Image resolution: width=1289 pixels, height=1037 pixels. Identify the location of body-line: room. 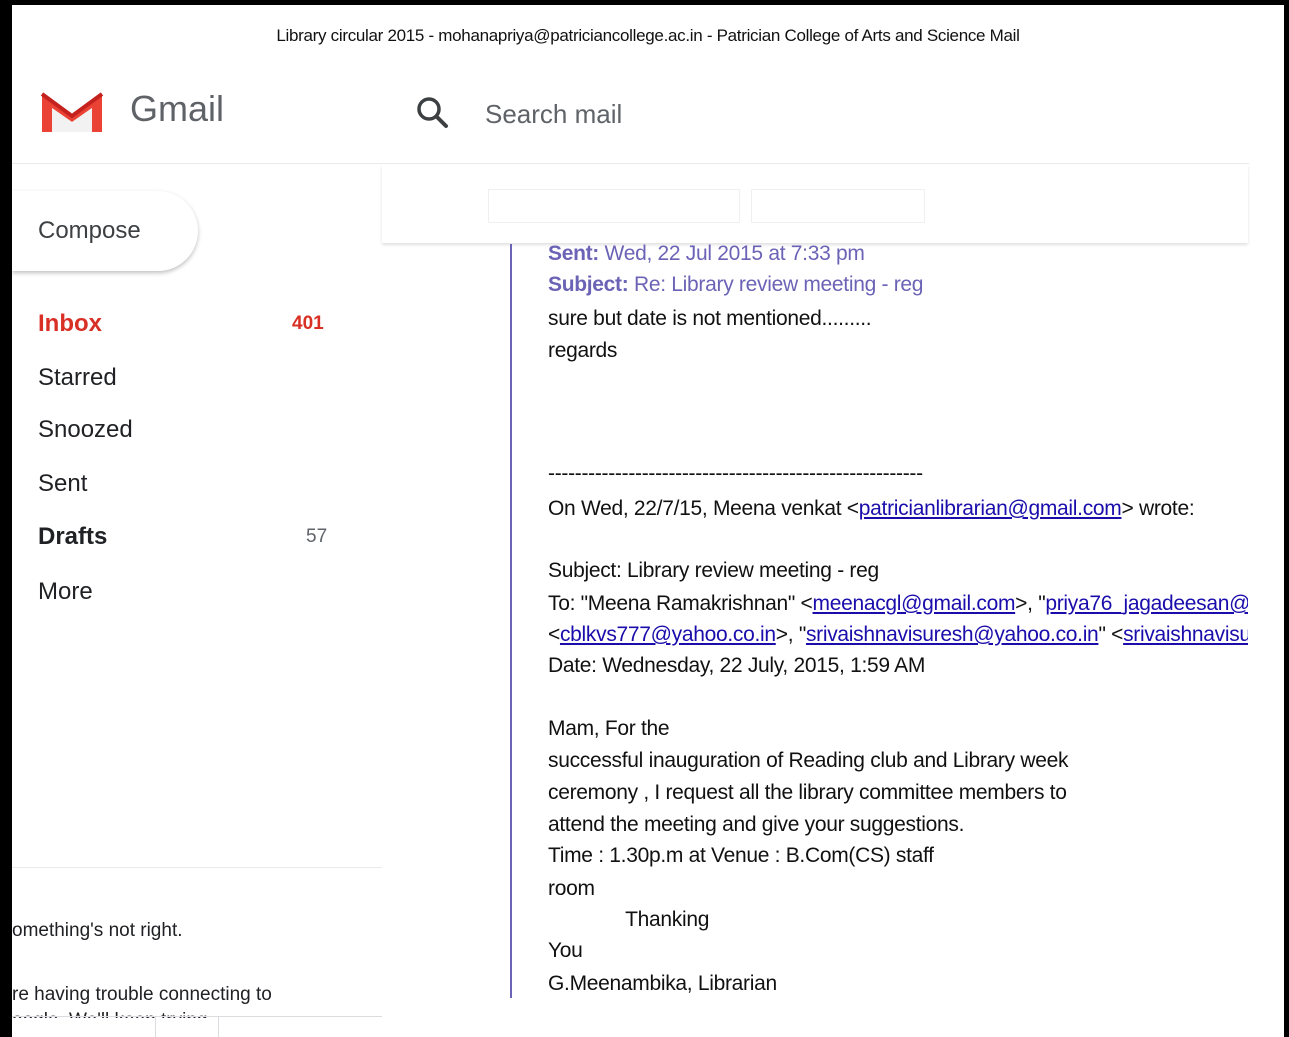
(571, 888).